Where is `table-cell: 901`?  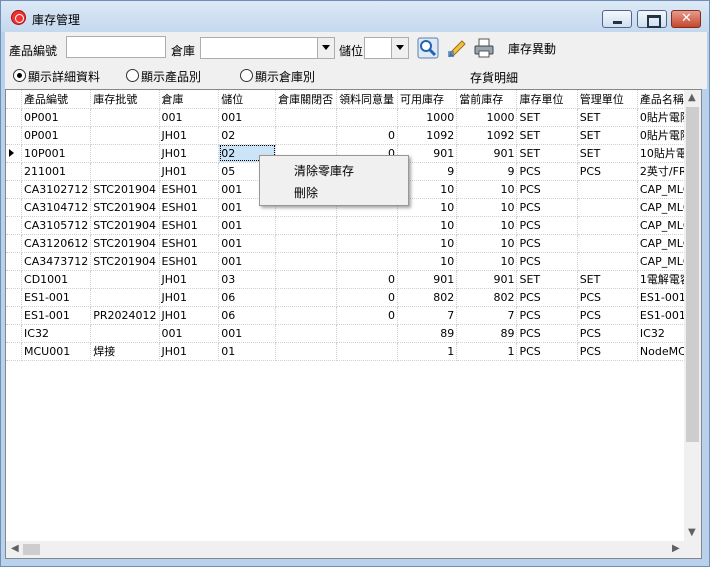
table-cell: 901 is located at coordinates (427, 279).